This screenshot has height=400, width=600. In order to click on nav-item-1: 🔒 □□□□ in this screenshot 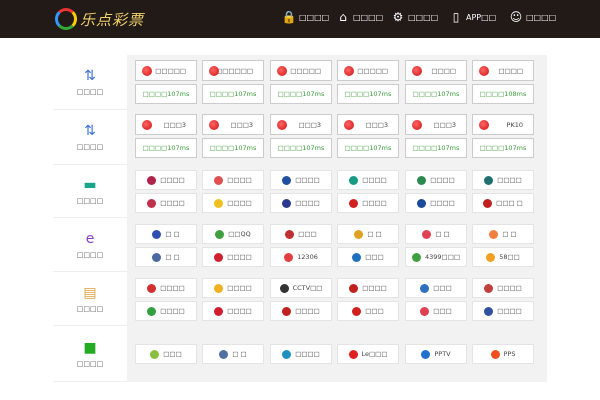, I will do `click(306, 17)`.